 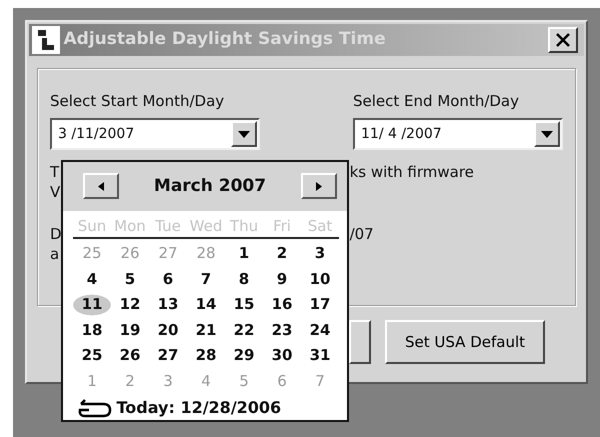 I want to click on calendar-day: 3, so click(x=320, y=253).